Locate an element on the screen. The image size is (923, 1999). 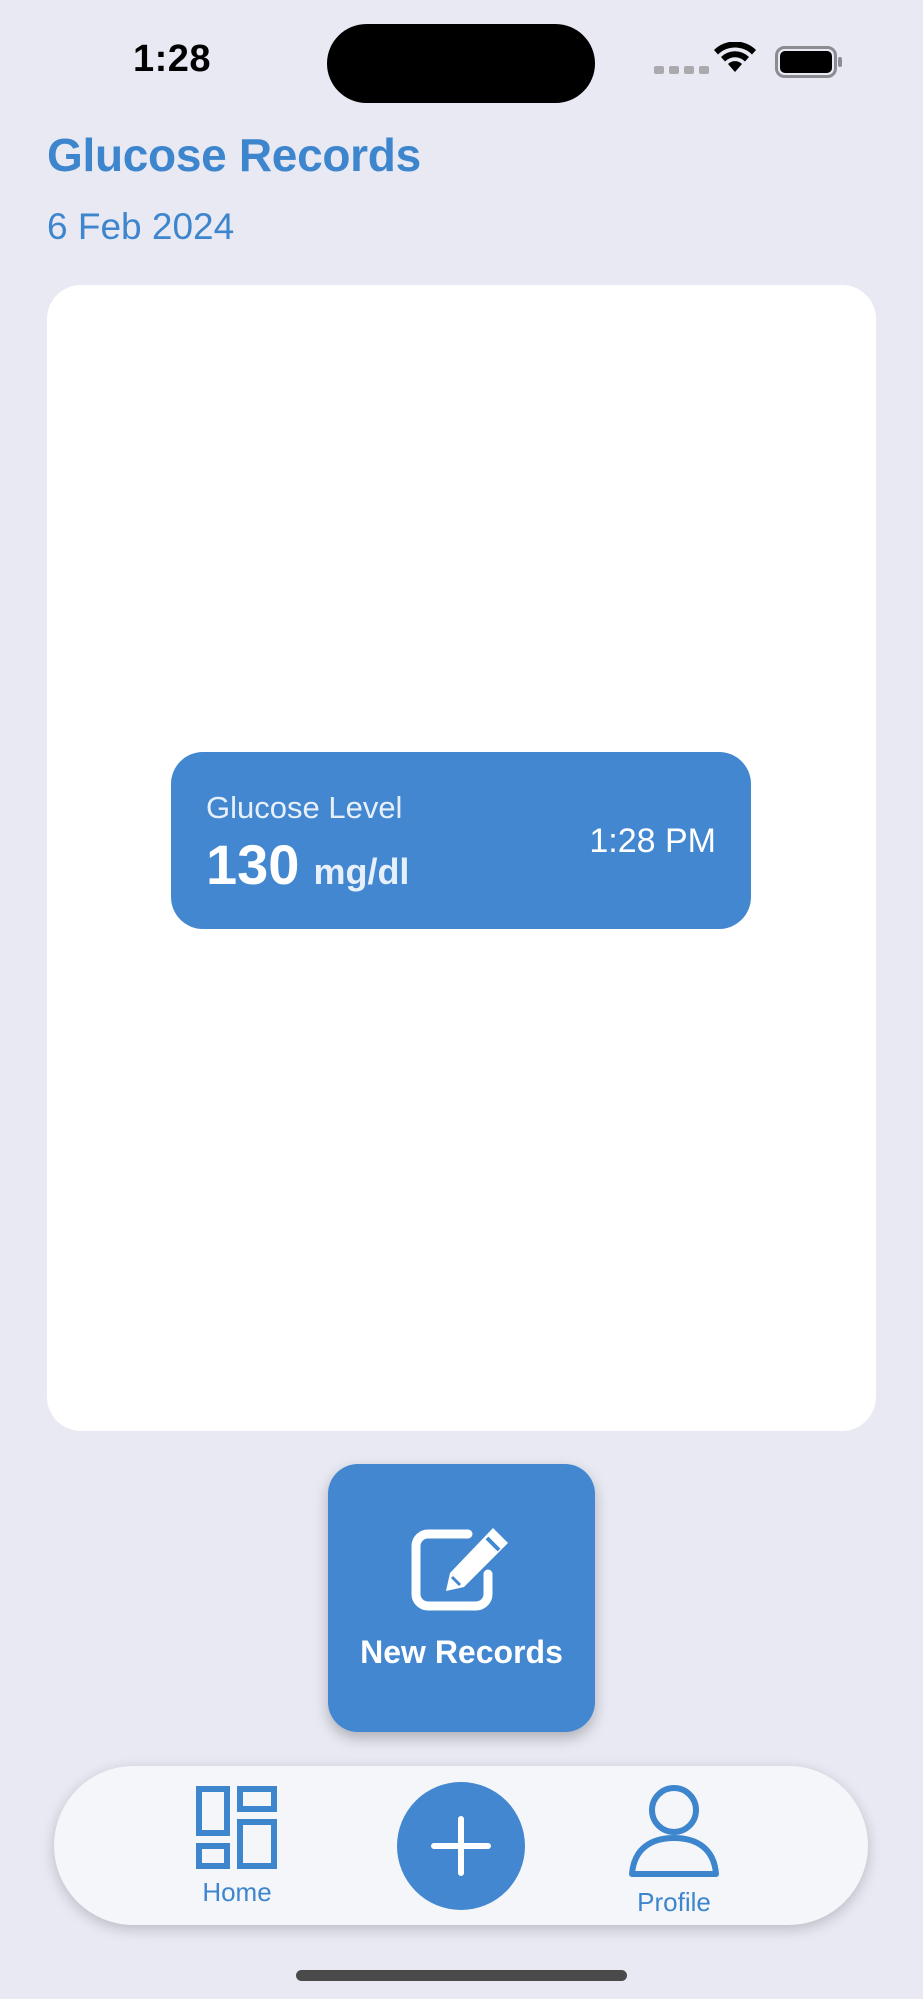
tab-home-label: Home is located at coordinates (237, 1892).